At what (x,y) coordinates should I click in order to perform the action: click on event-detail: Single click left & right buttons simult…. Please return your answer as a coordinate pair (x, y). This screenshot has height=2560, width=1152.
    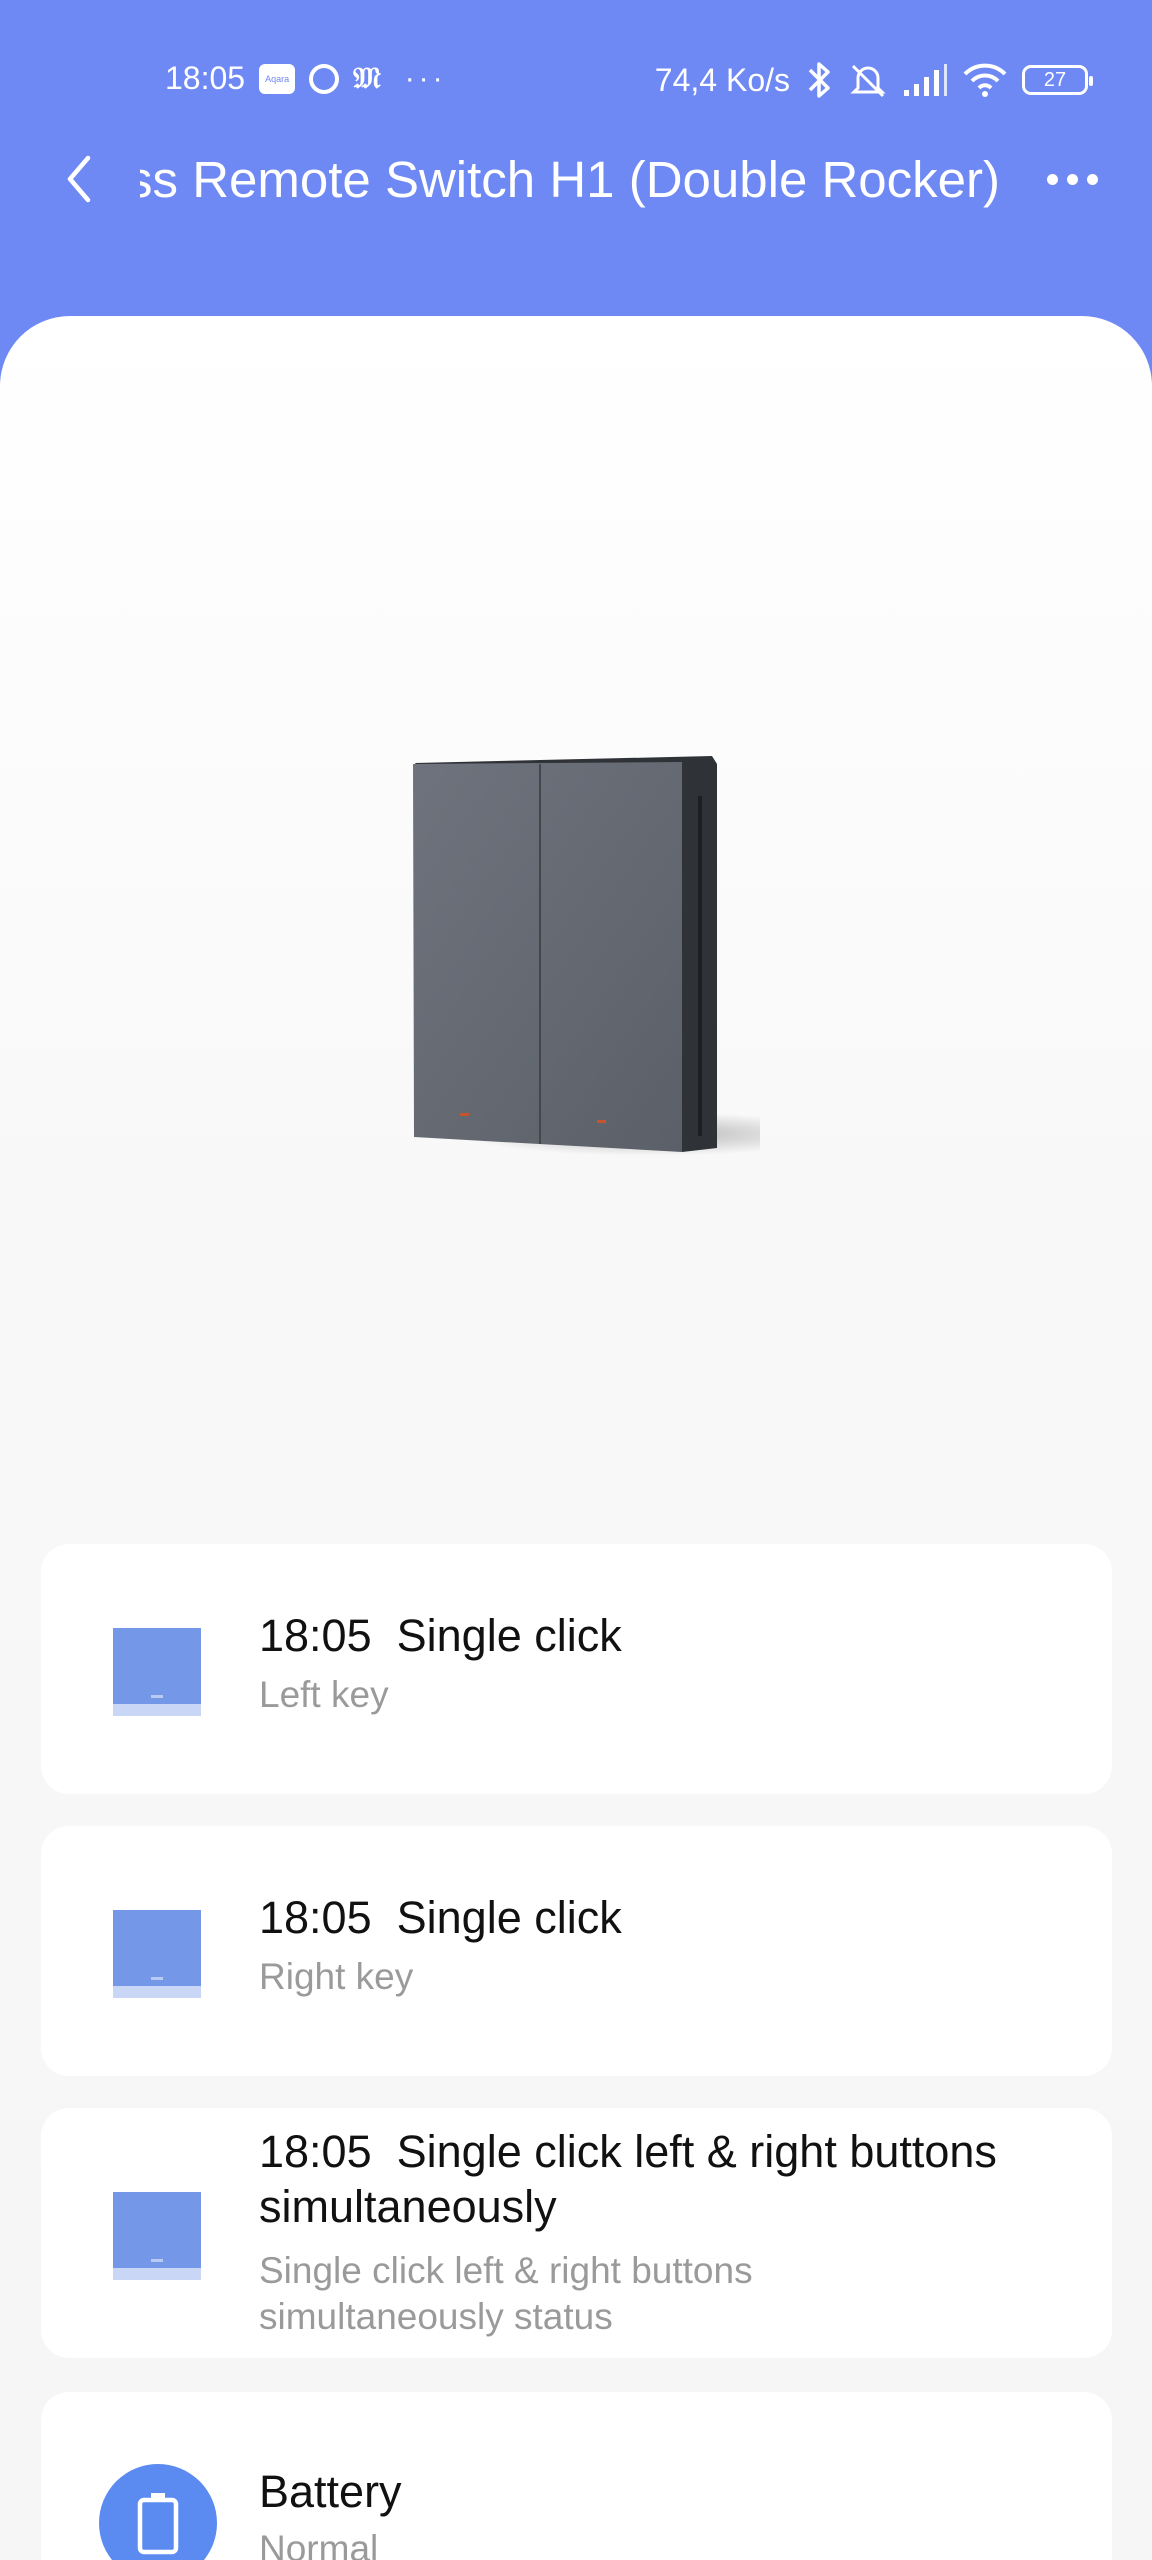
    Looking at the image, I should click on (506, 2293).